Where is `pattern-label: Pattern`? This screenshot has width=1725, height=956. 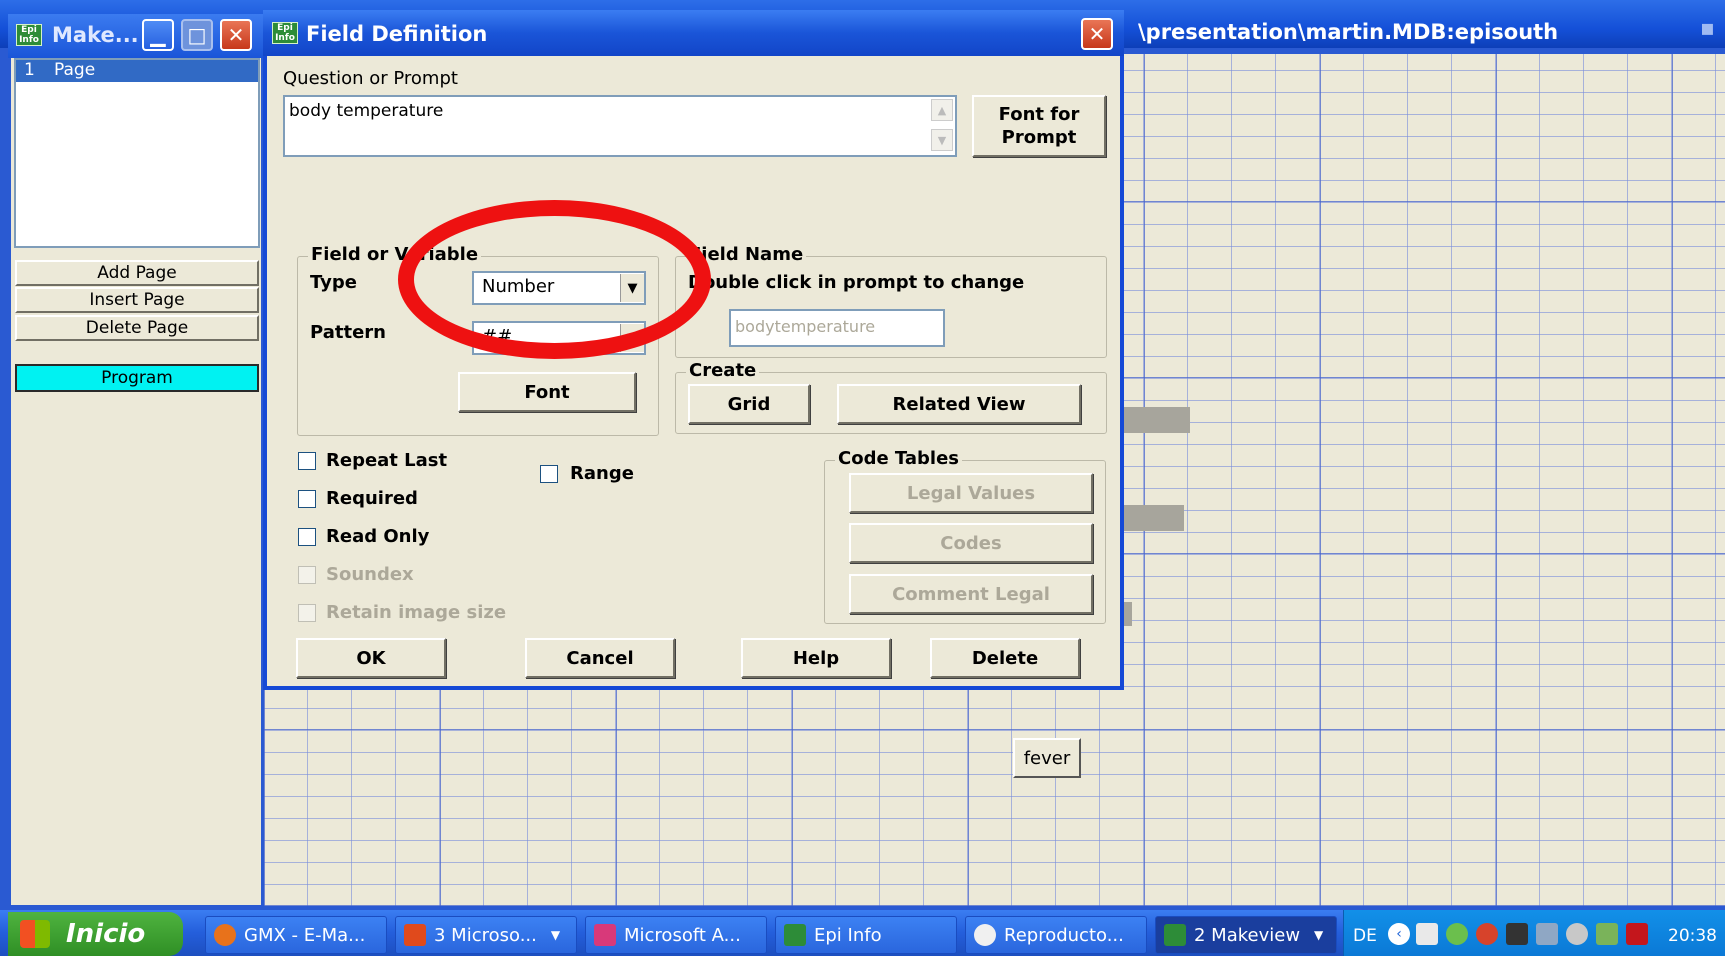
pattern-label: Pattern is located at coordinates (348, 332).